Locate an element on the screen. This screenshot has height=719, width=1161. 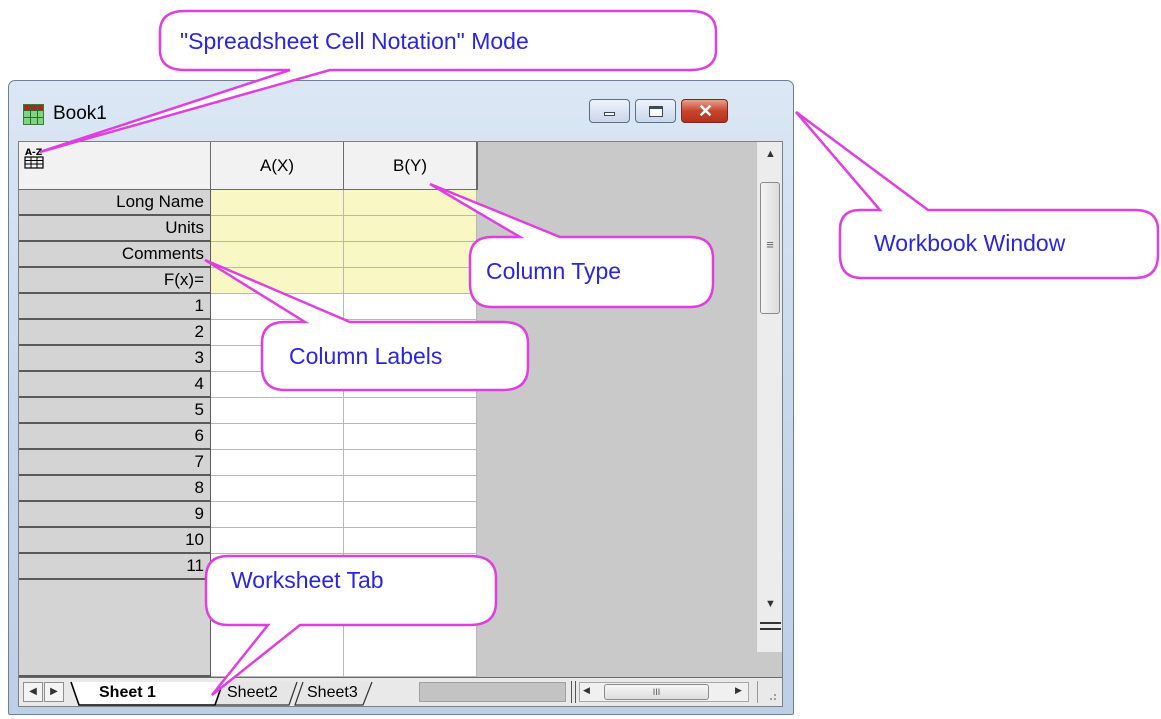
callout-column-type: Column Type is located at coordinates (554, 271).